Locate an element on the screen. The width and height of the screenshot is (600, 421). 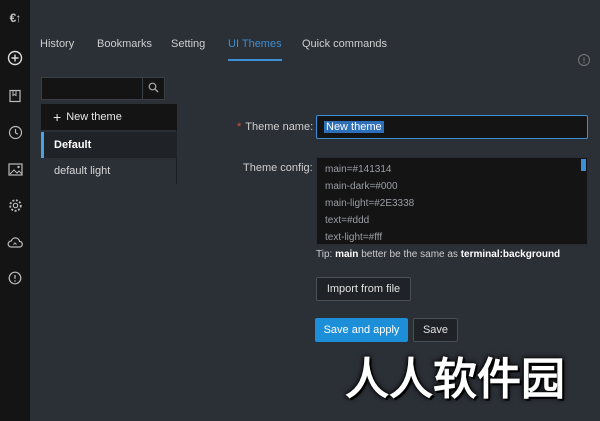
gear-icon is located at coordinates (15, 205).